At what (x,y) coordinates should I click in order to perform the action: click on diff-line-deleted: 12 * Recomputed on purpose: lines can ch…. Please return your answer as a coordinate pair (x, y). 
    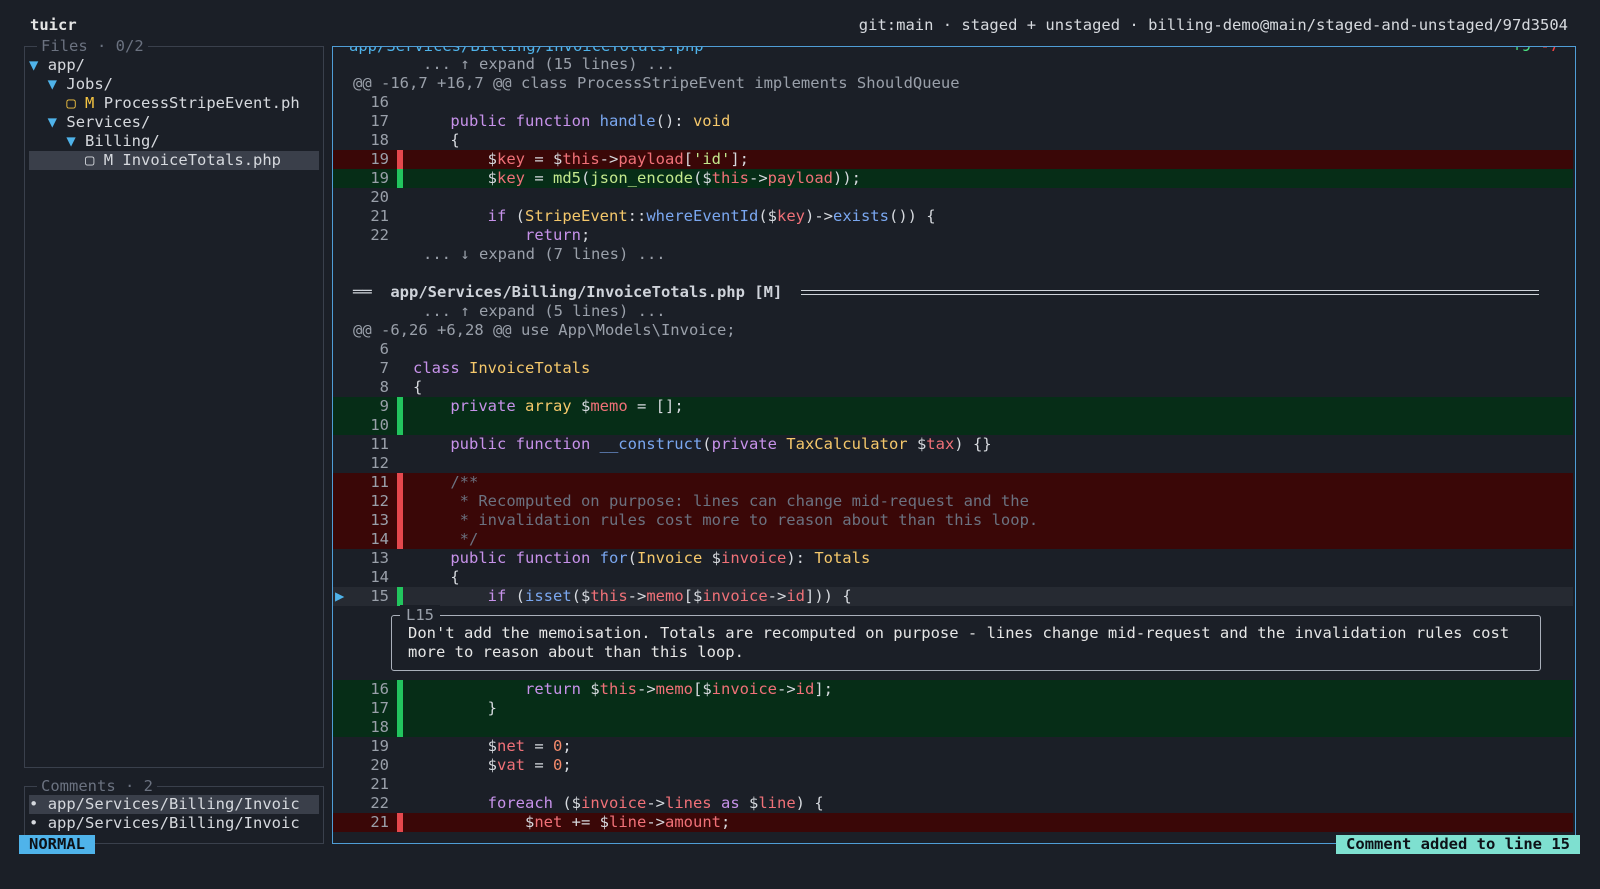
    Looking at the image, I should click on (953, 501).